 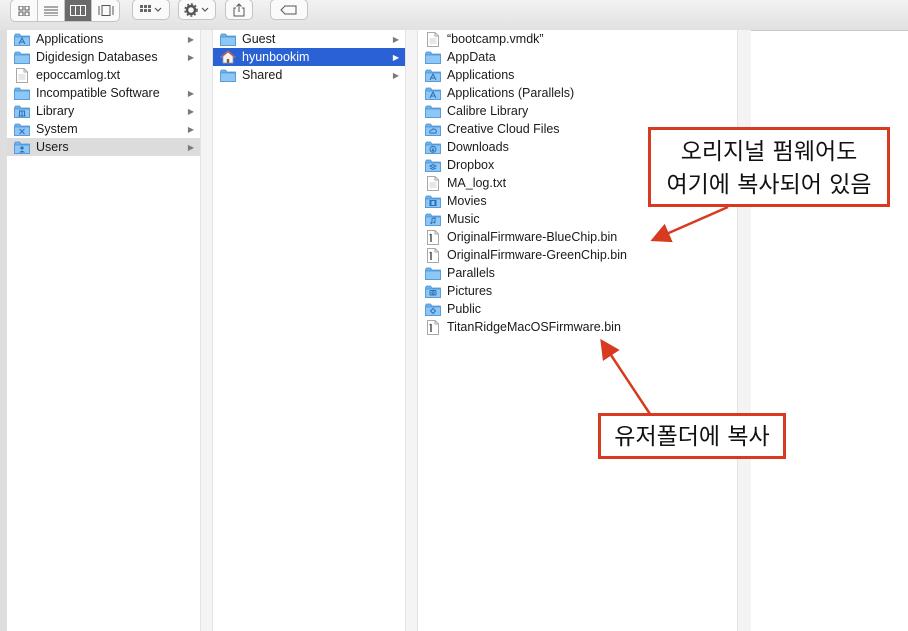 What do you see at coordinates (433, 309) in the screenshot?
I see `public-folder-icon` at bounding box center [433, 309].